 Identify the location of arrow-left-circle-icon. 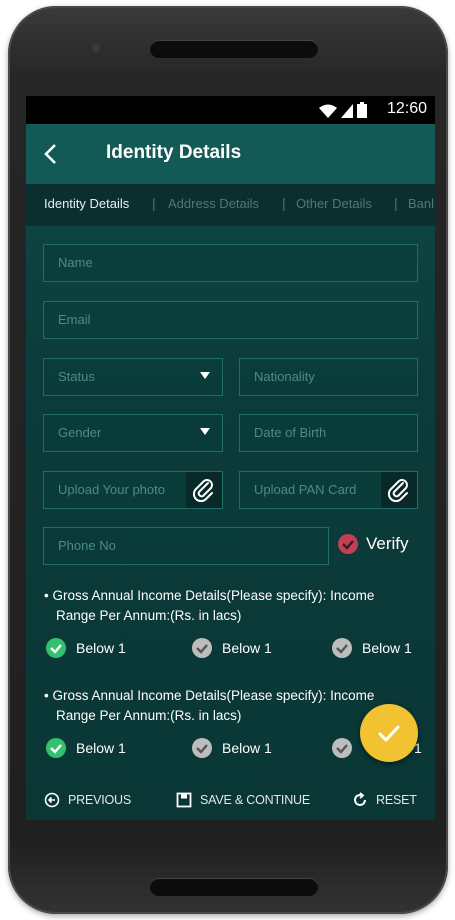
(52, 800).